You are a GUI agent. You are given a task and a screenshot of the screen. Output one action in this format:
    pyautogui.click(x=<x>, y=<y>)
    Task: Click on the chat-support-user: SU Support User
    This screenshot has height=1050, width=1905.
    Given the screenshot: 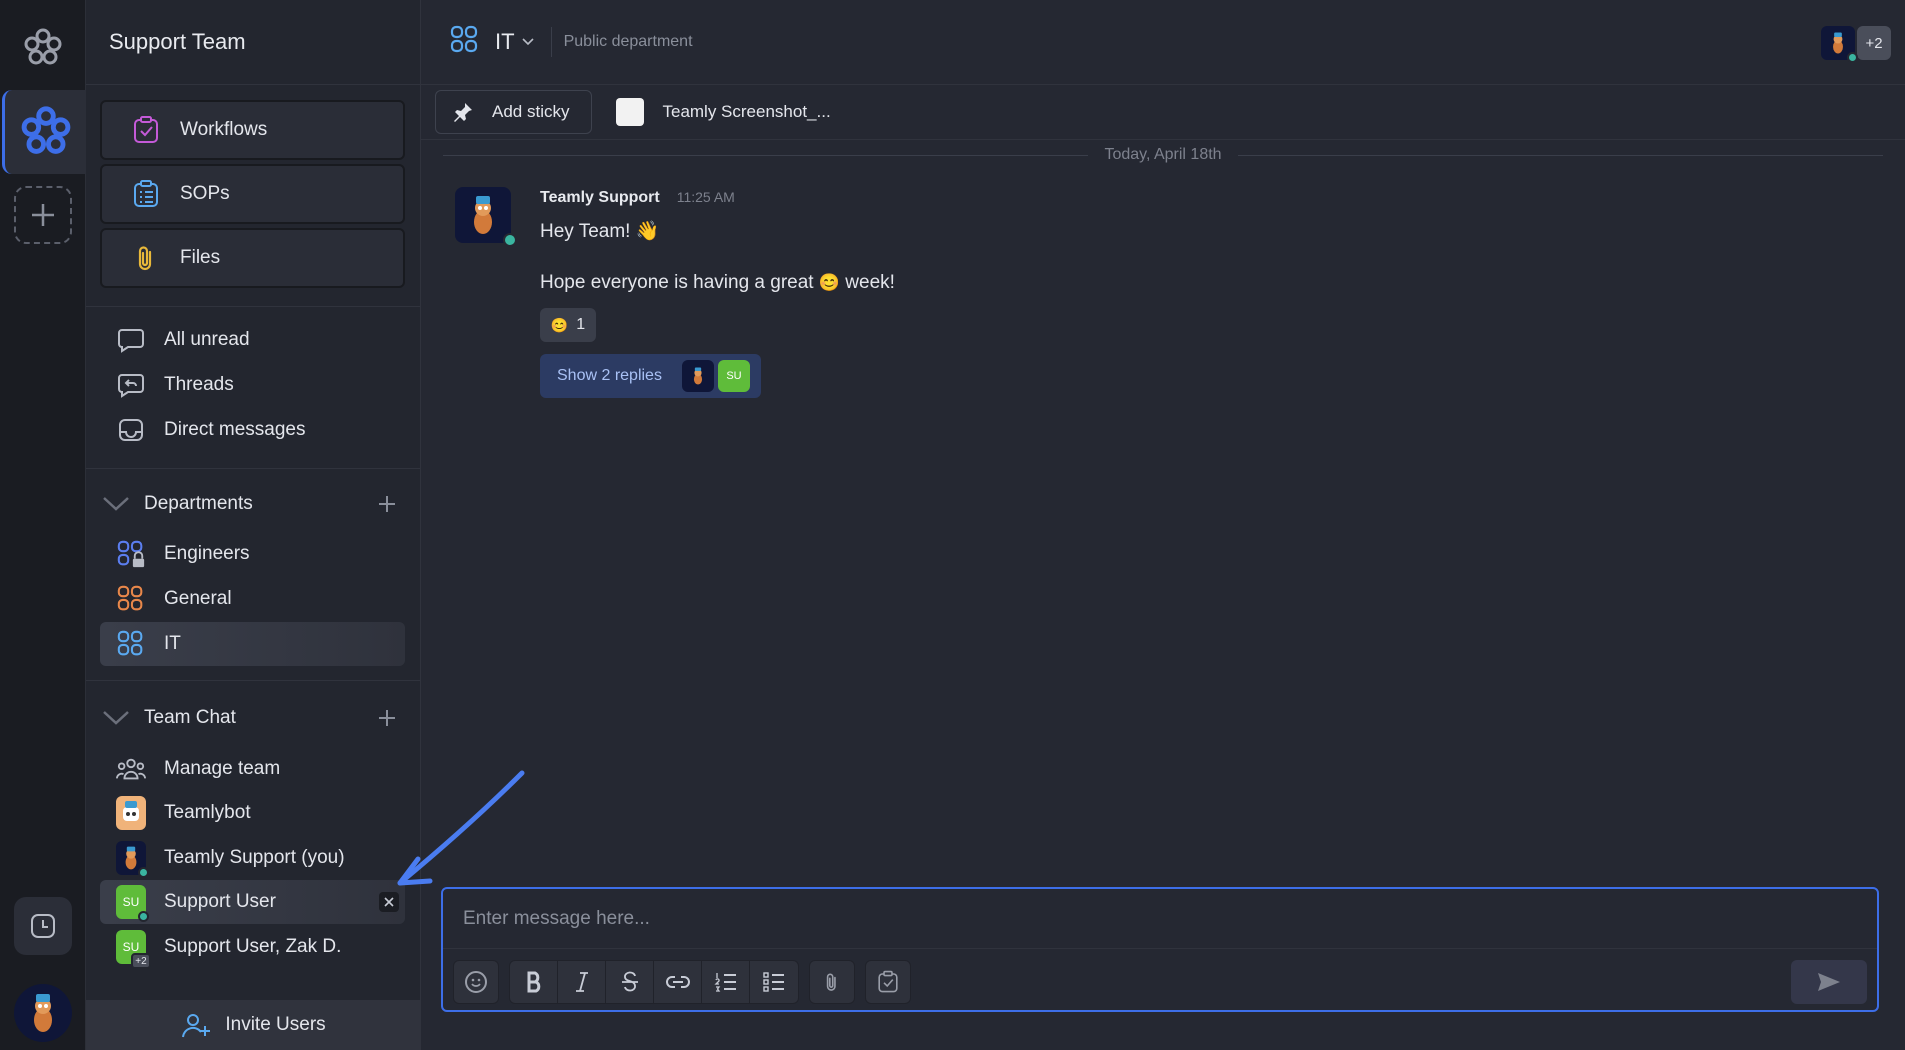 What is the action you would take?
    pyautogui.click(x=252, y=902)
    